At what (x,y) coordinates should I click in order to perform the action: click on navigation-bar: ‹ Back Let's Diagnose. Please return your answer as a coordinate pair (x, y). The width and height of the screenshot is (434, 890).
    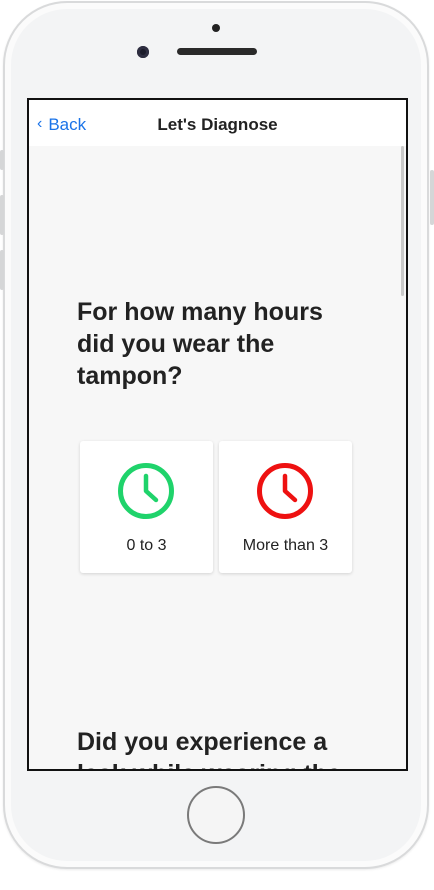
    Looking at the image, I should click on (217, 123).